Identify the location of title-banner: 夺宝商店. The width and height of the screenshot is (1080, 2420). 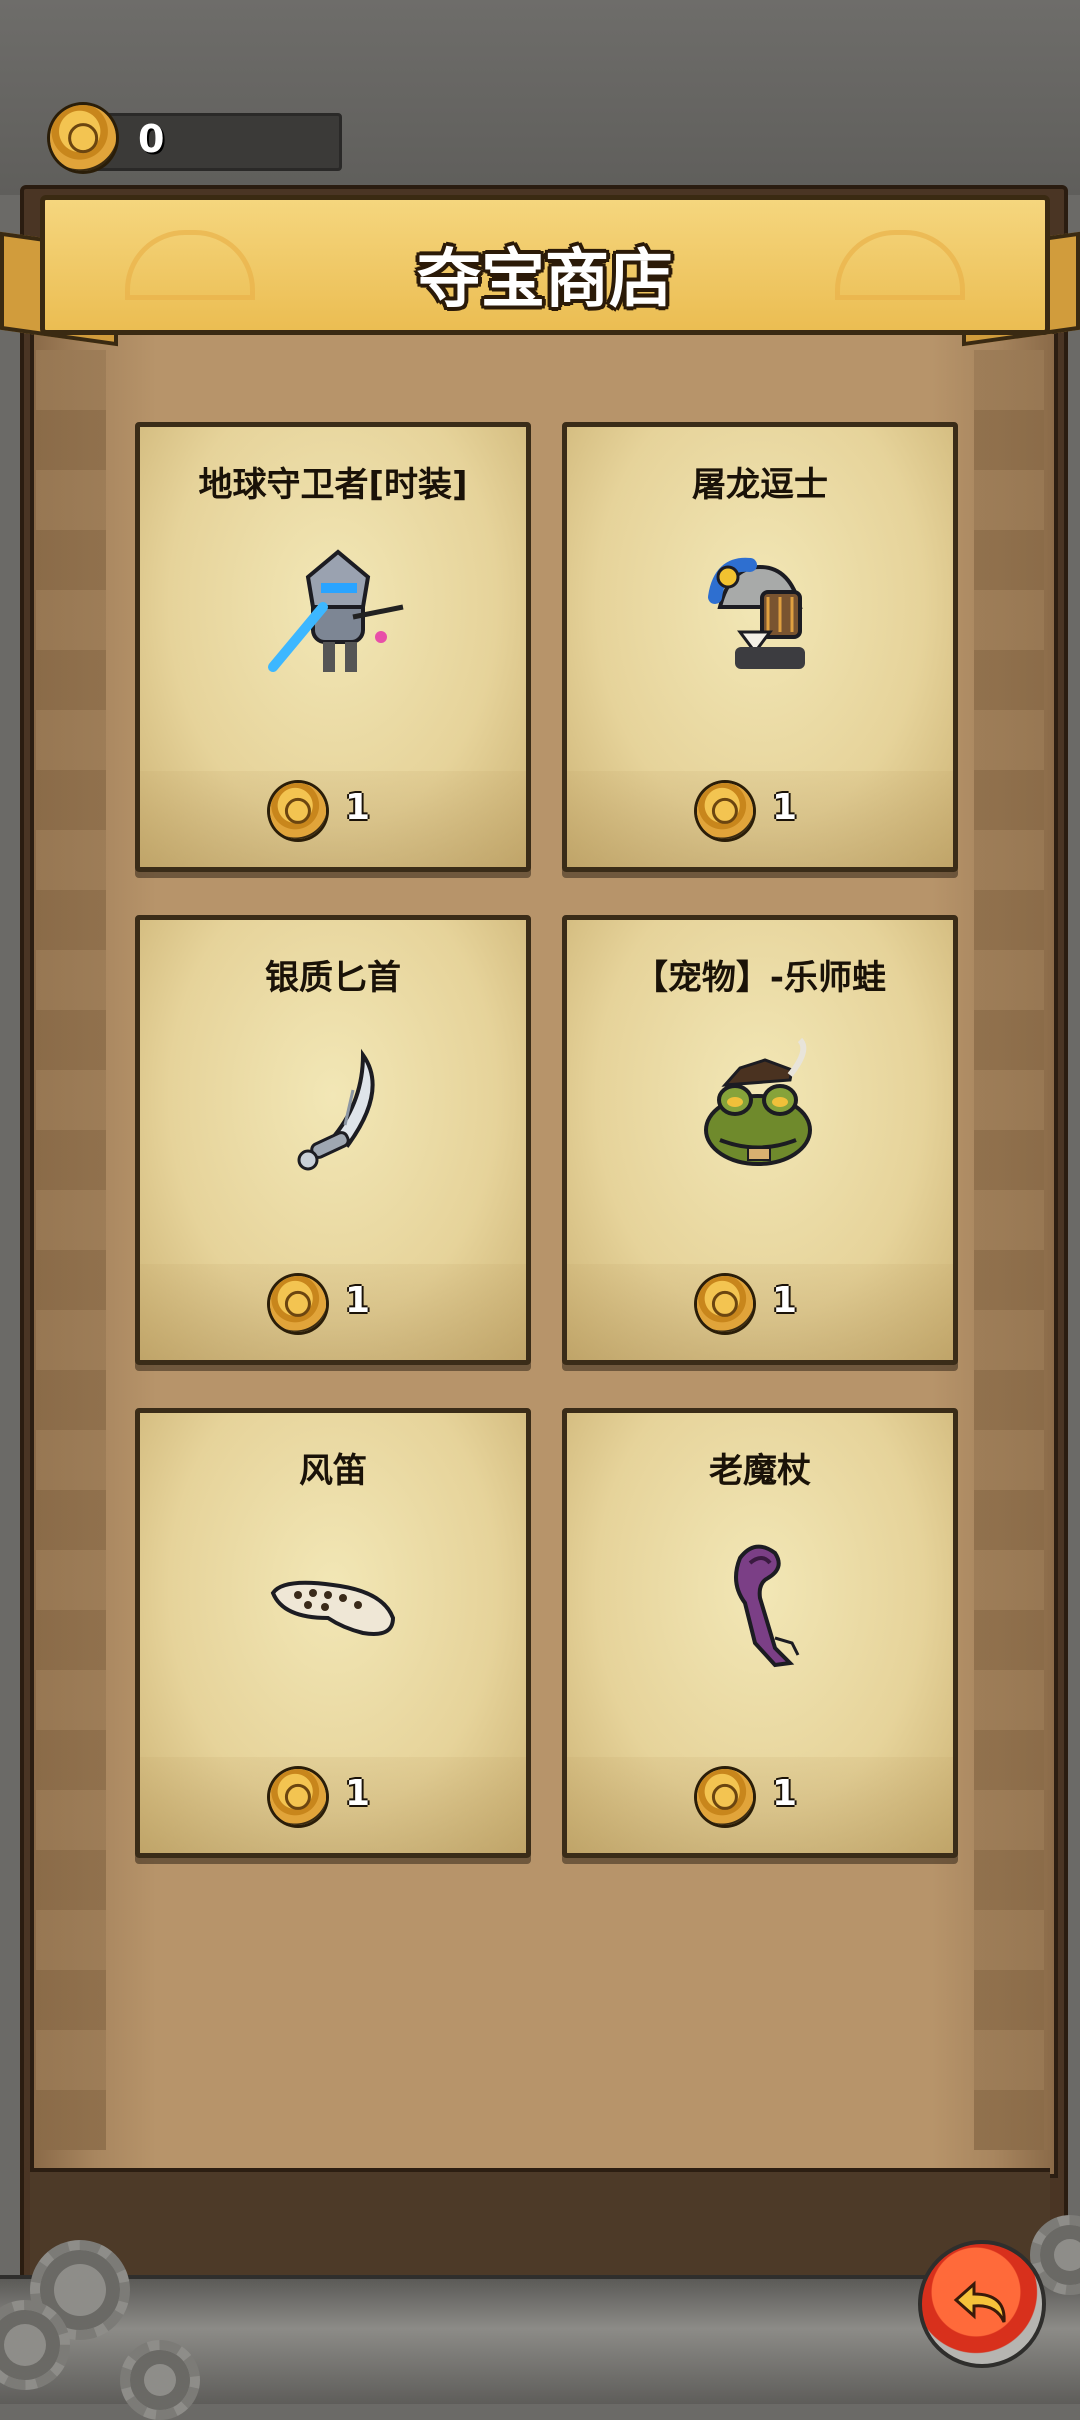
(540, 268).